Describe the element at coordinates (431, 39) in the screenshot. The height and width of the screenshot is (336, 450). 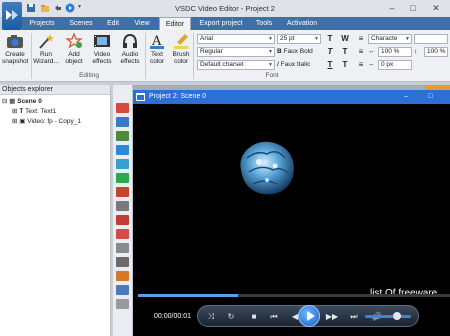
I see `extra-select` at that location.